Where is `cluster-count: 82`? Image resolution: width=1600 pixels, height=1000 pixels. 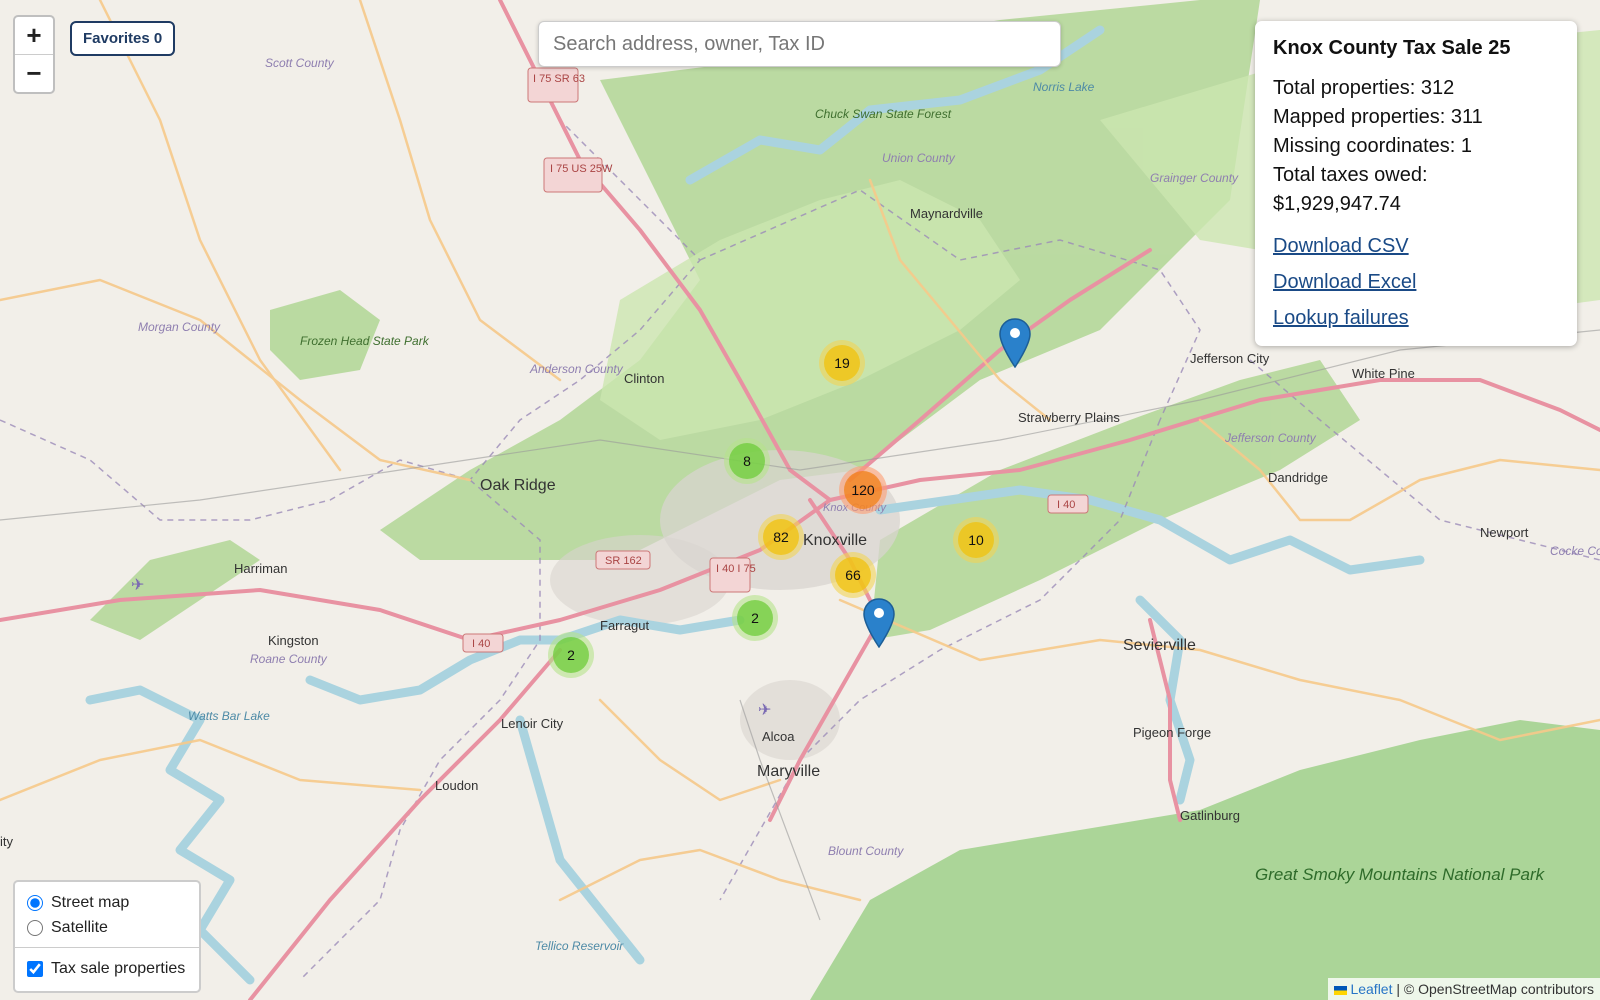
cluster-count: 82 is located at coordinates (781, 537).